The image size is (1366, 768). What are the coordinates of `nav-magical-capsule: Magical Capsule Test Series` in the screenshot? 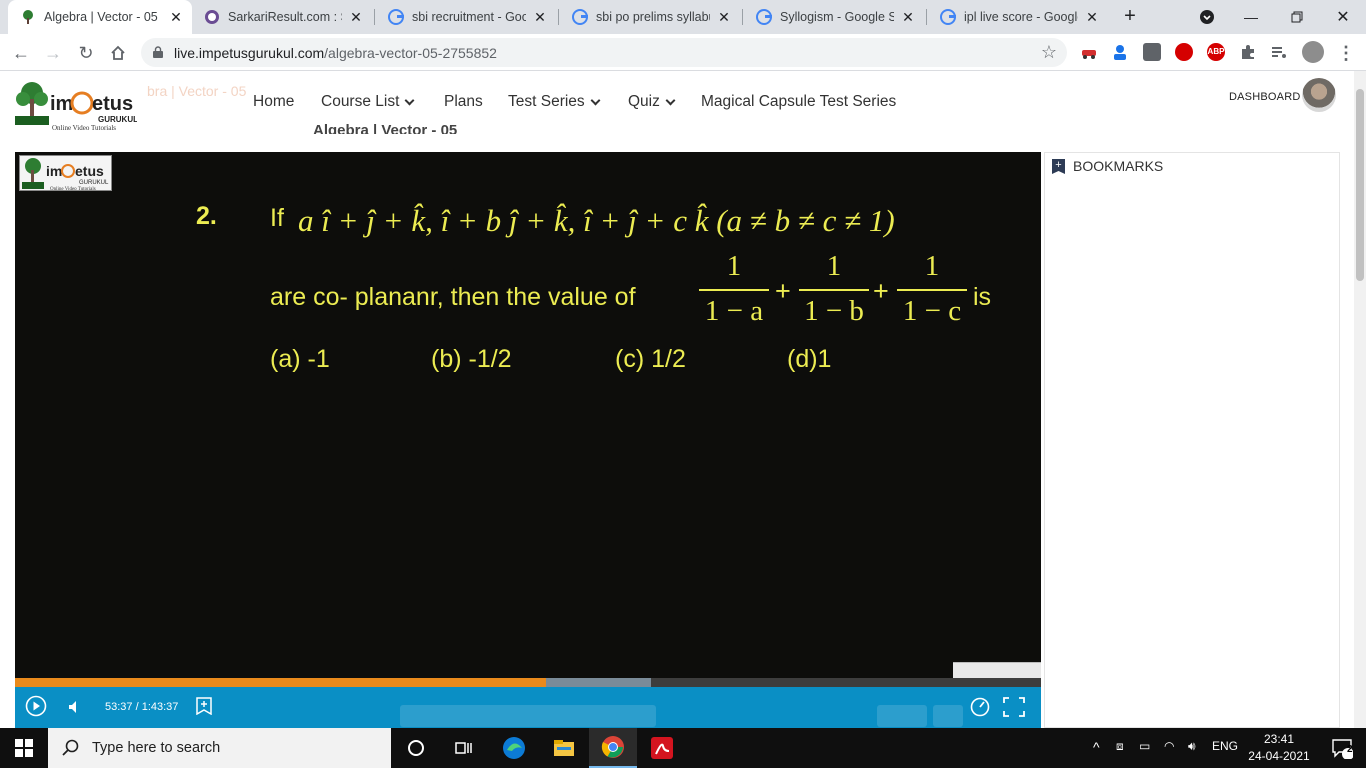 It's located at (798, 102).